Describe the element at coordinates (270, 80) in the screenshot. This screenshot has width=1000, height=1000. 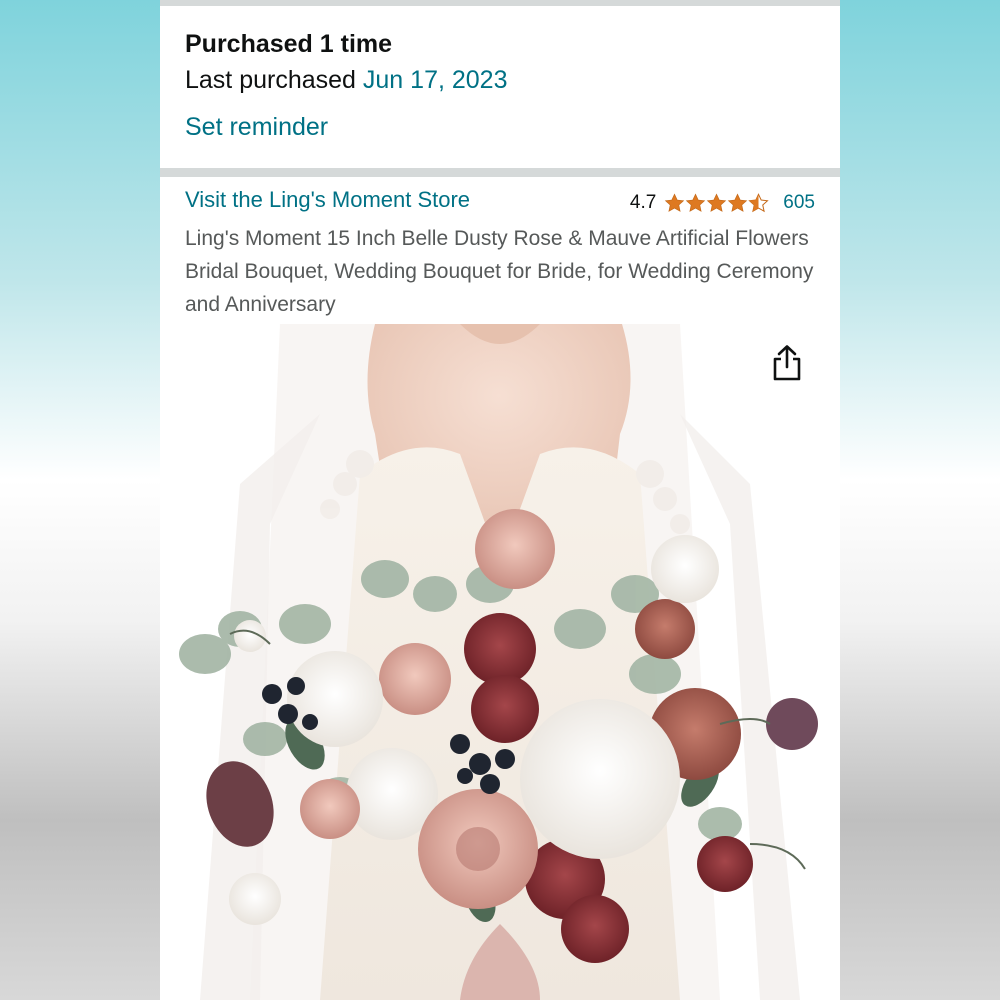
I see `last-purchased-label: Last purchased` at that location.